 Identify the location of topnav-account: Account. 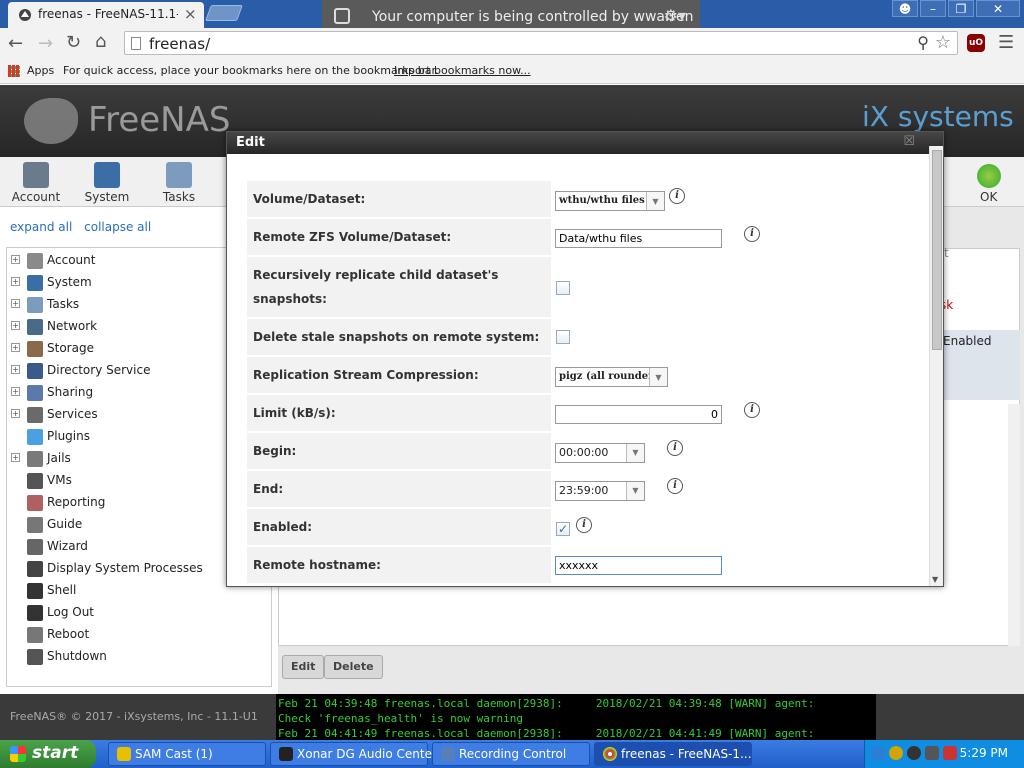
(36, 183).